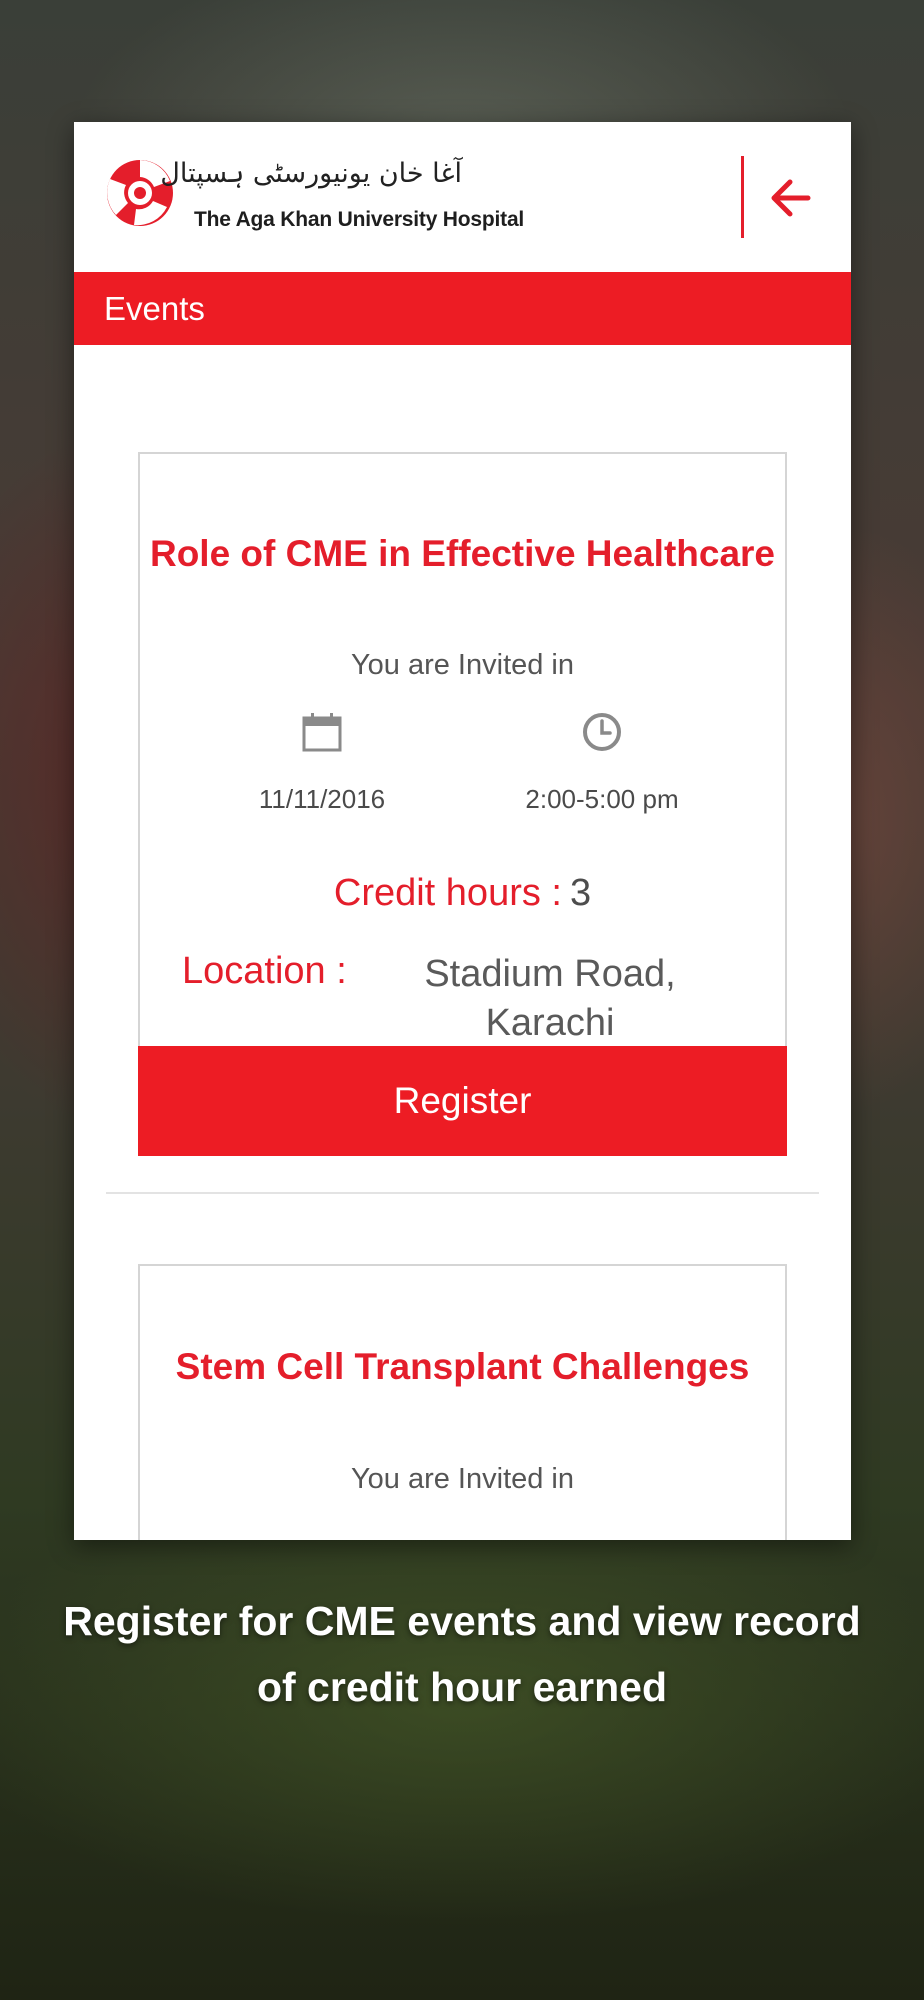 The width and height of the screenshot is (924, 2000). I want to click on register-button: Register, so click(462, 1101).